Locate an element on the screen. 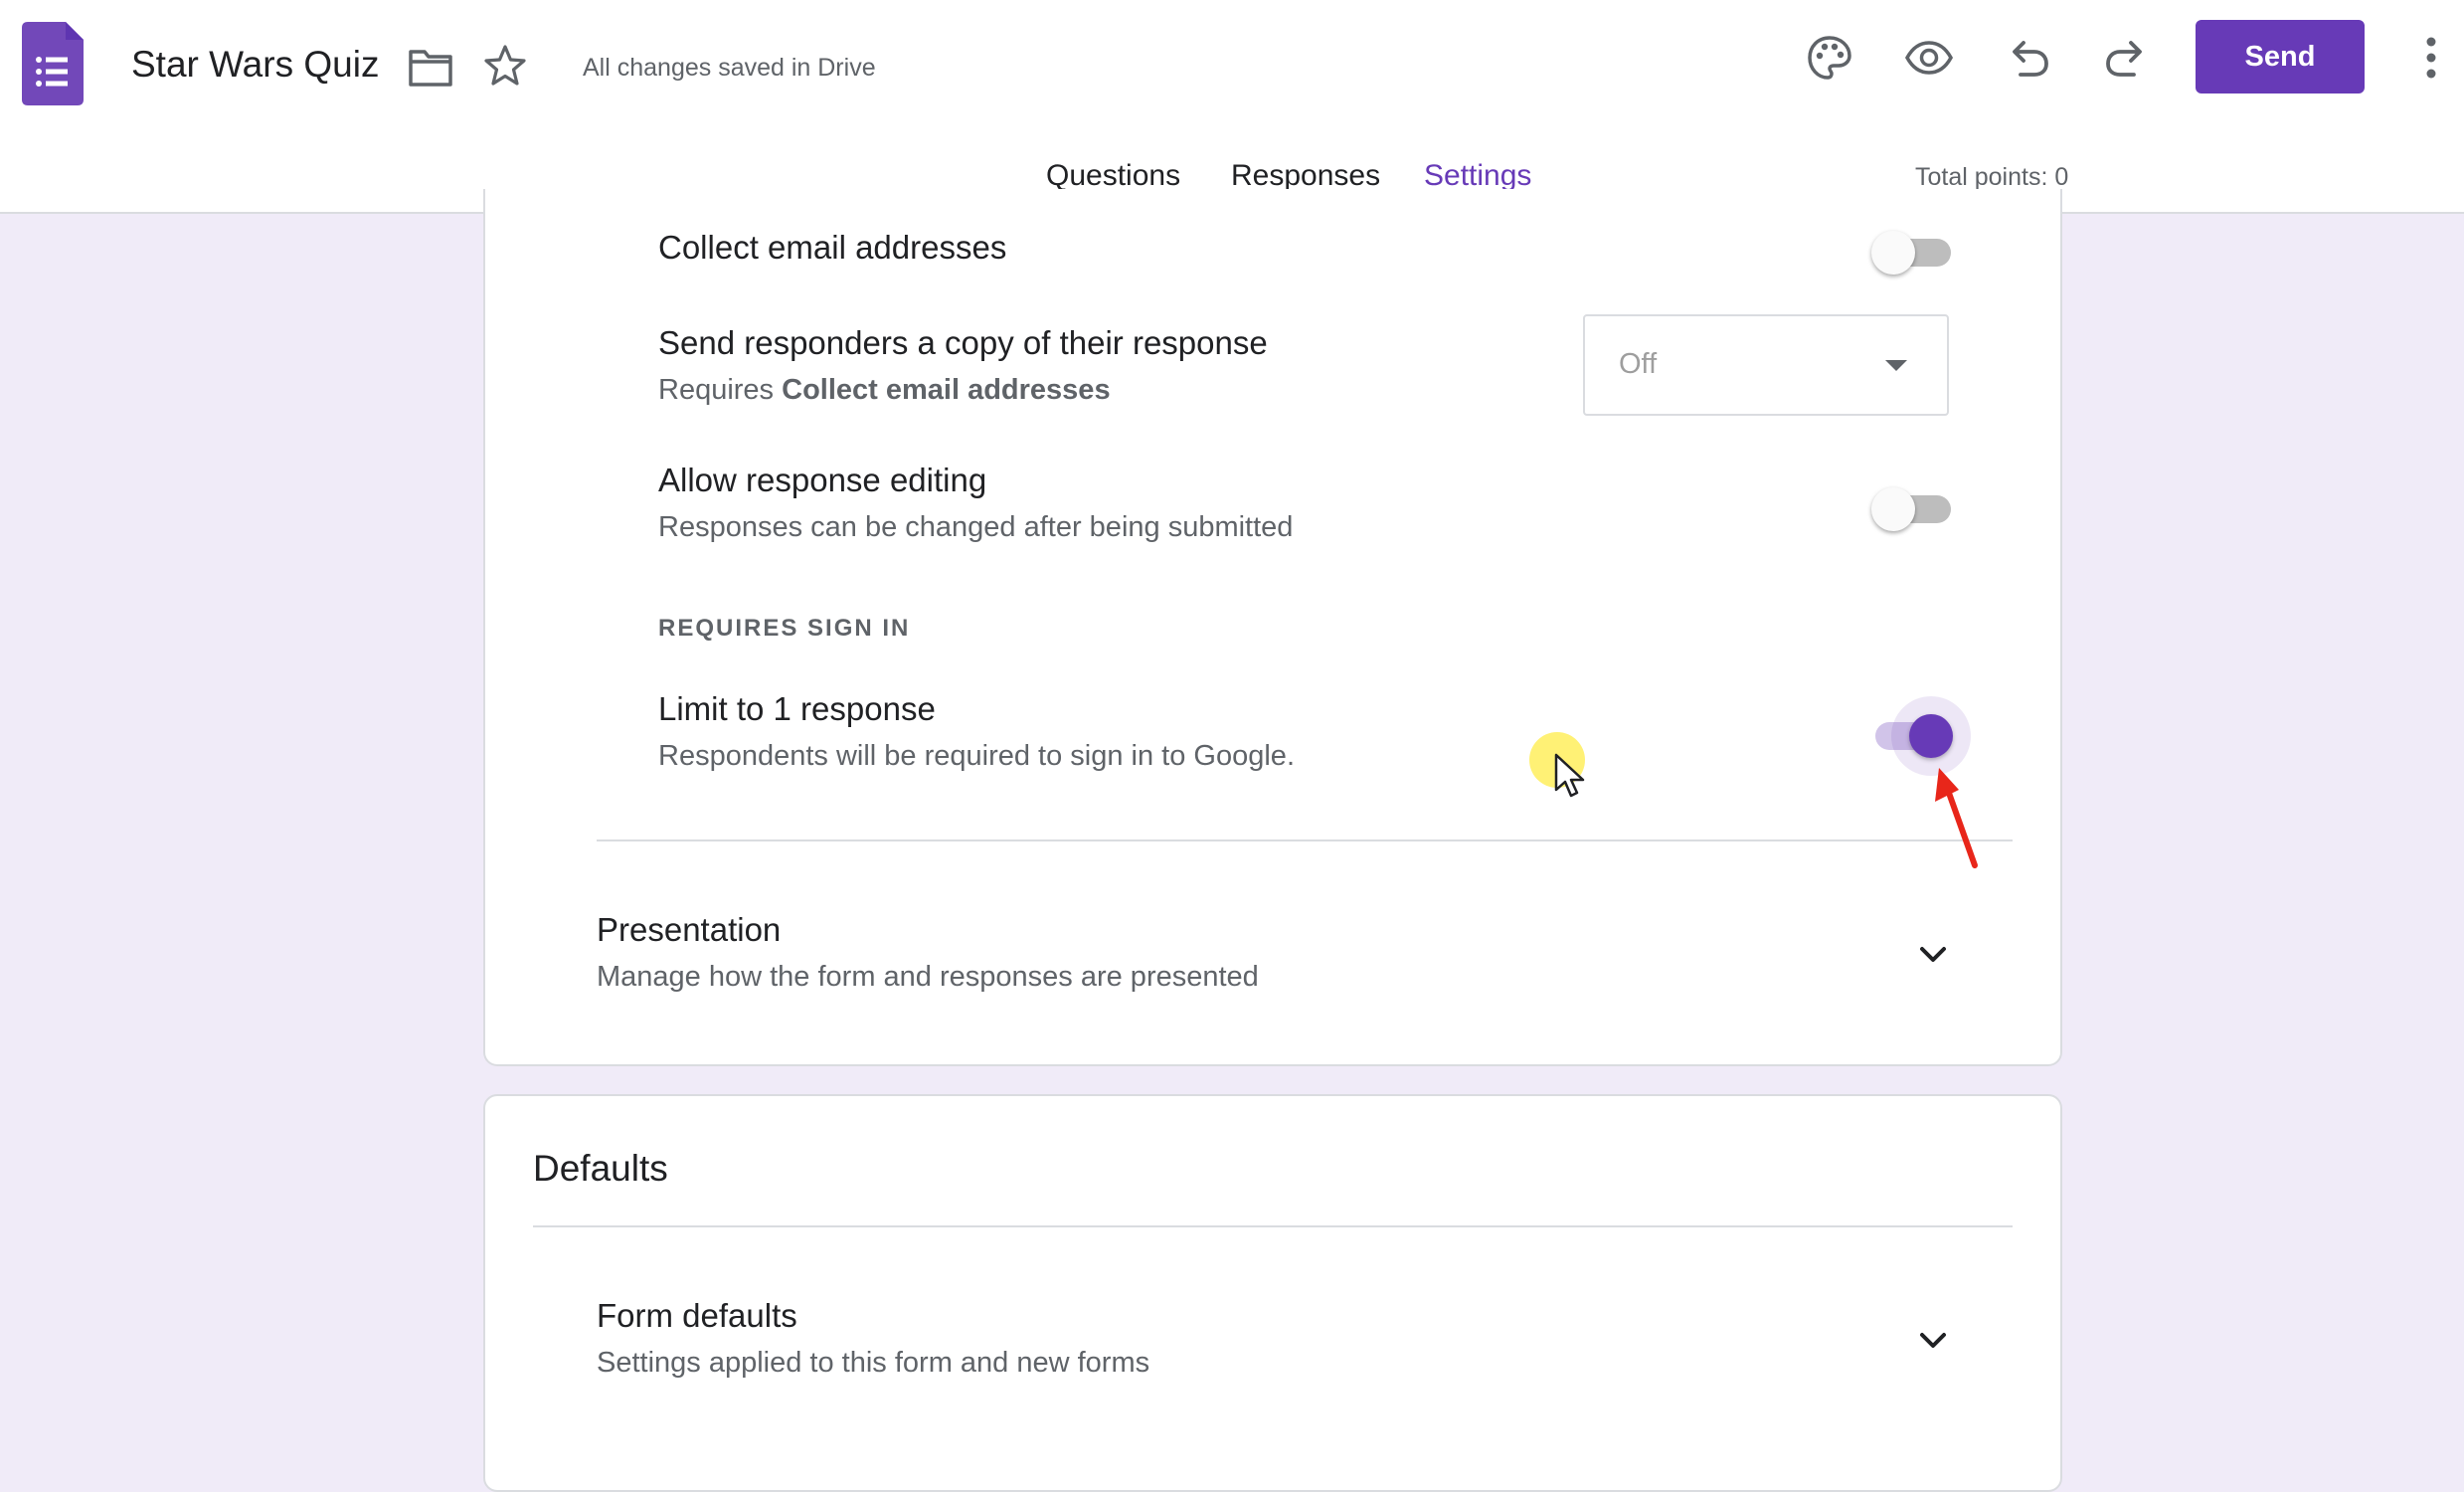 The image size is (2464, 1492). palette-icon is located at coordinates (1829, 58).